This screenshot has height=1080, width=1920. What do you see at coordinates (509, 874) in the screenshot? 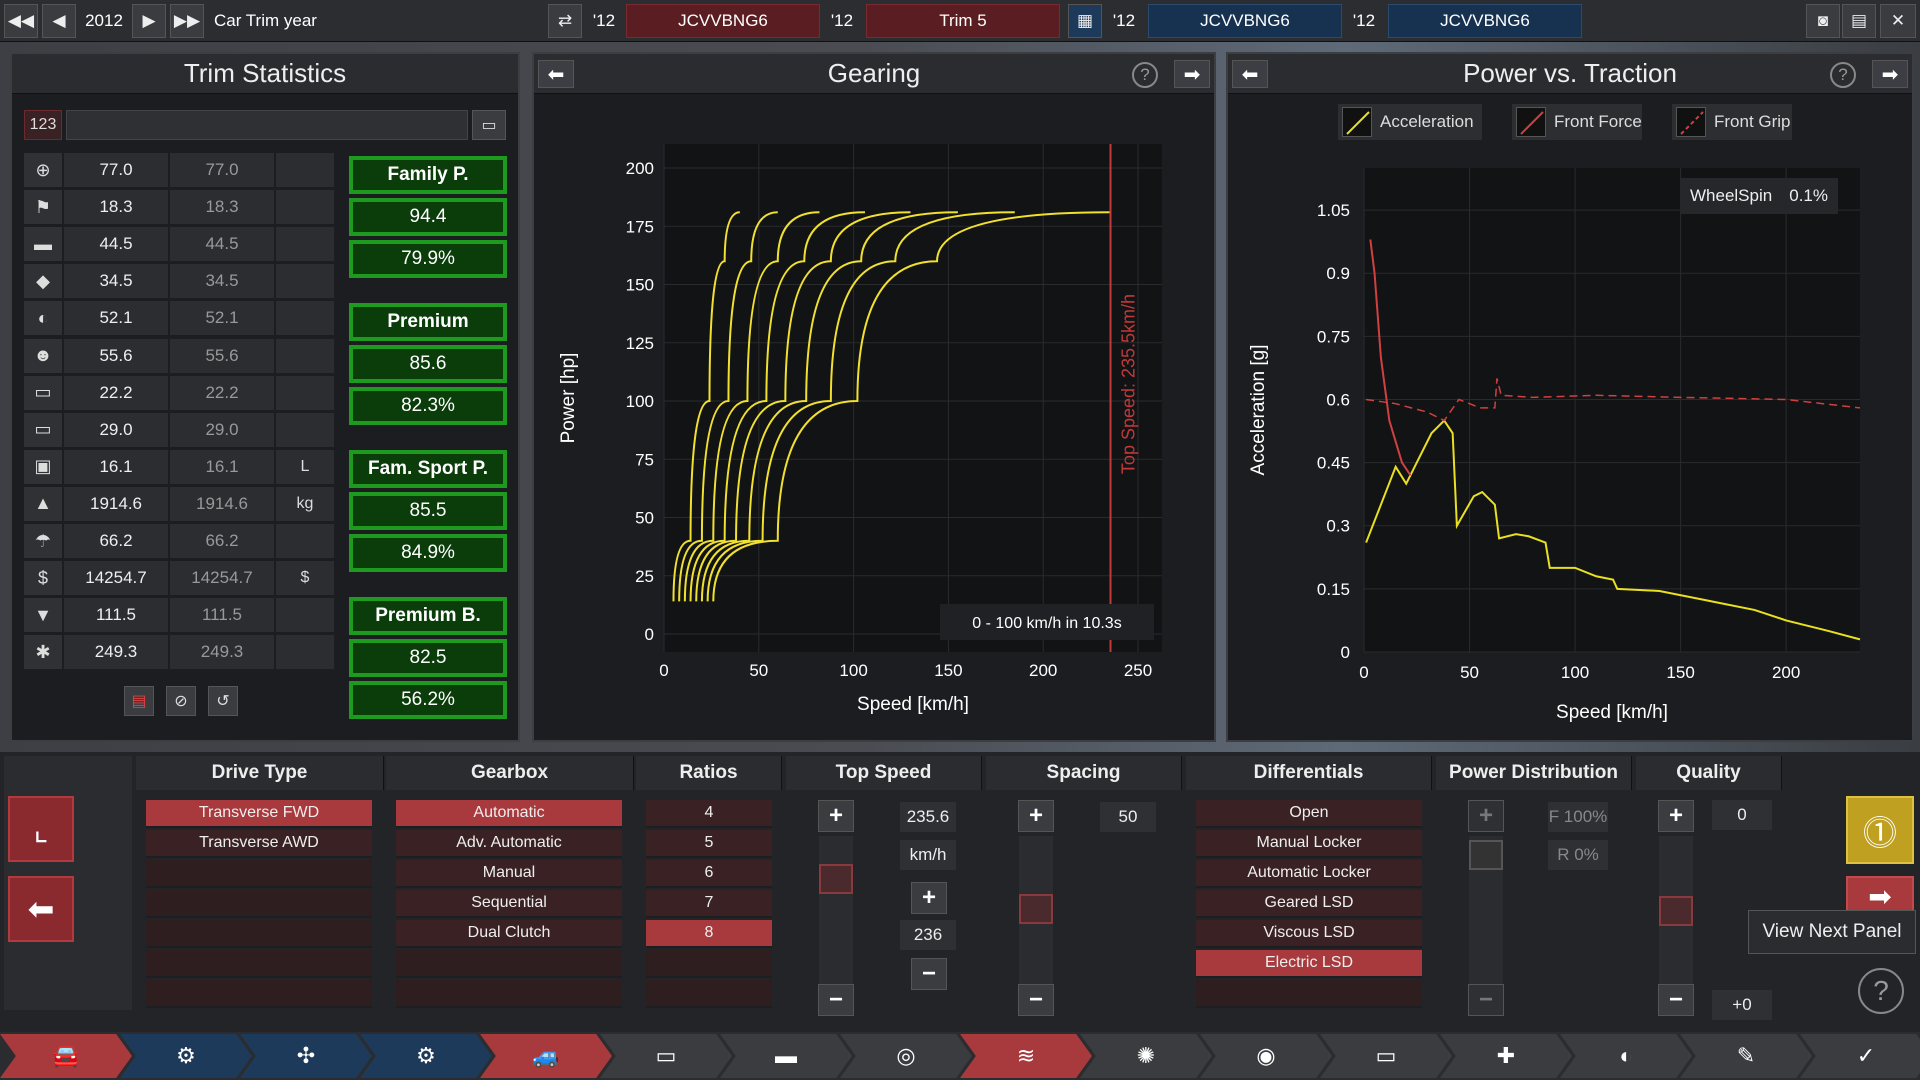
I see `gearbox-option: Manual` at bounding box center [509, 874].